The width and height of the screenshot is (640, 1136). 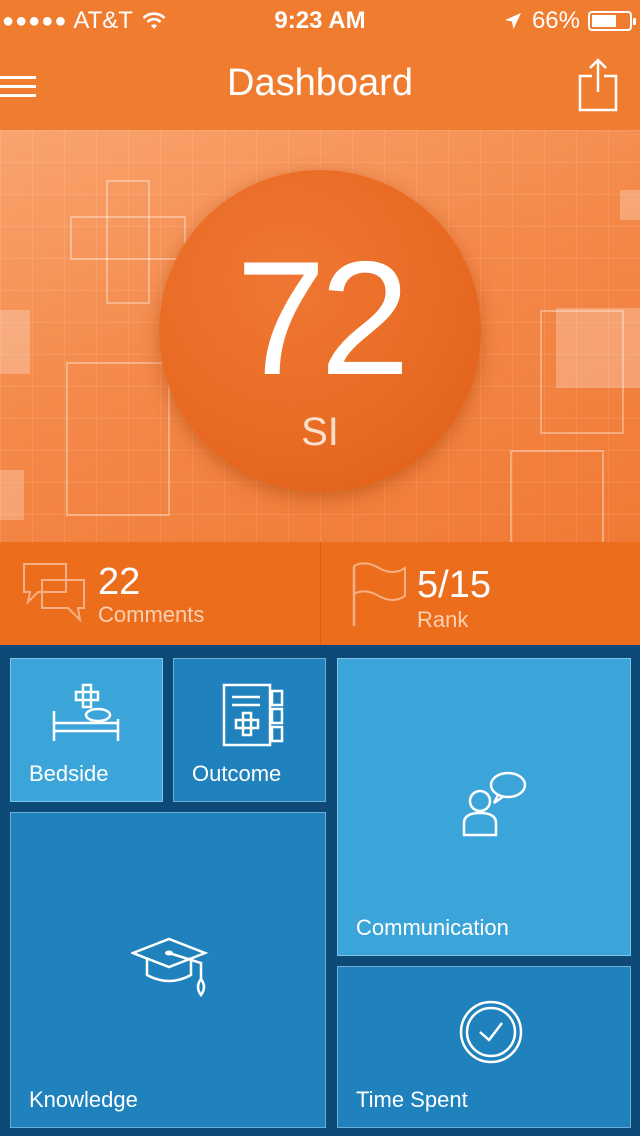 I want to click on tile-label: Outcome, so click(x=237, y=773).